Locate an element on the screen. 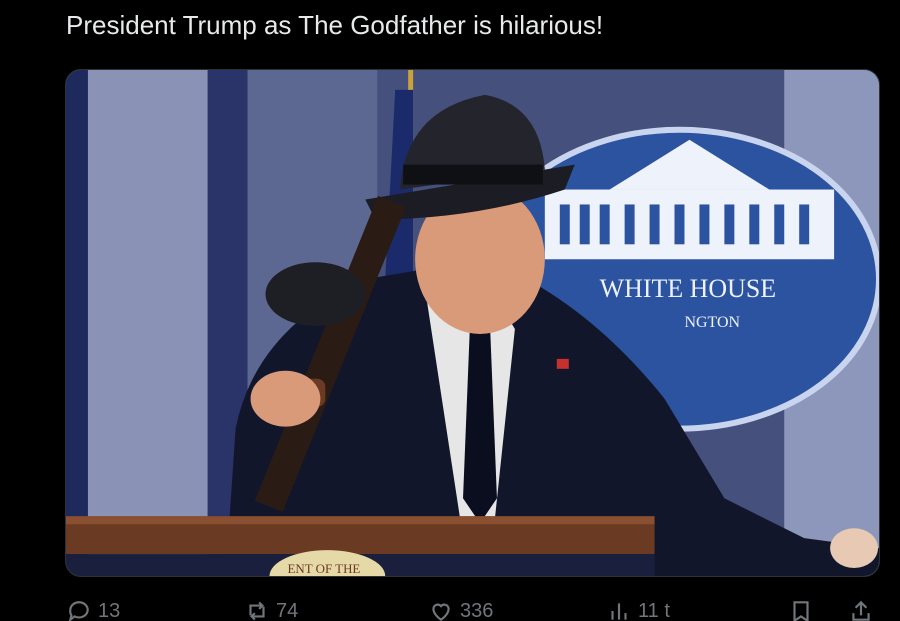 This screenshot has height=621, width=900. reply-count: 13 is located at coordinates (109, 610).